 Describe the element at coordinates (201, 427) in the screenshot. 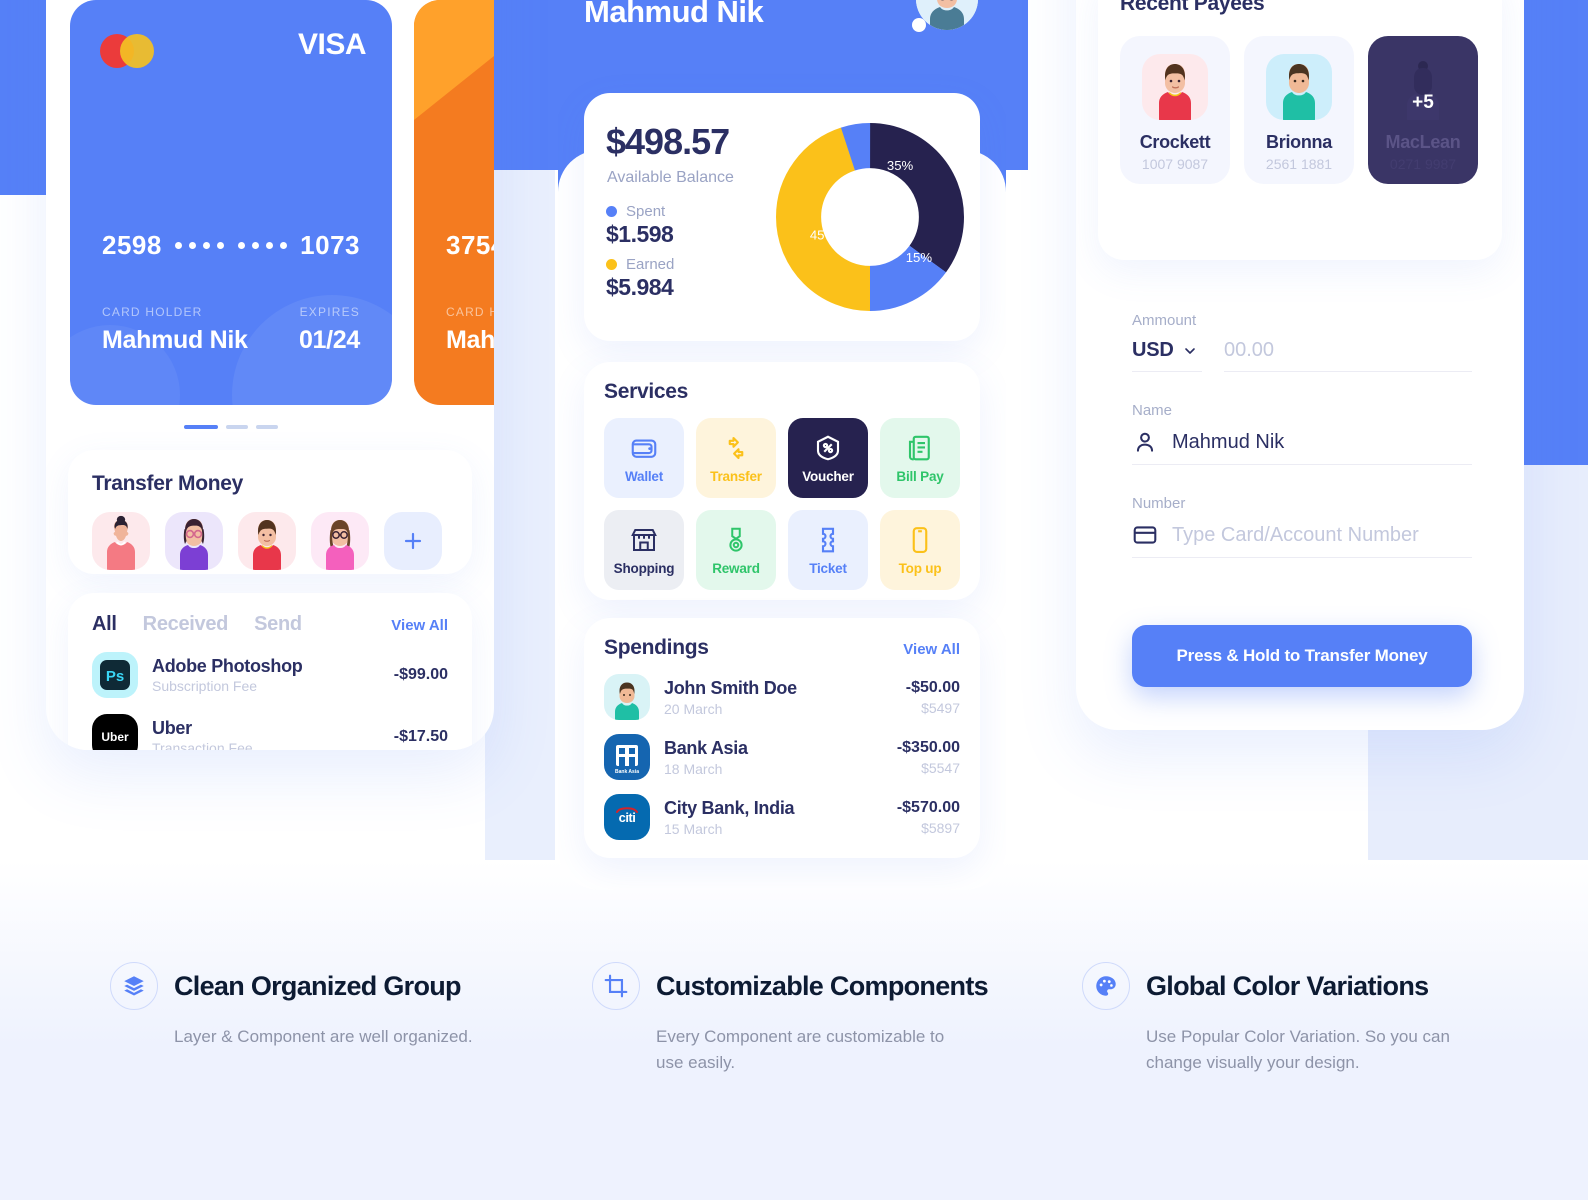

I see `carousel-dot-active` at that location.